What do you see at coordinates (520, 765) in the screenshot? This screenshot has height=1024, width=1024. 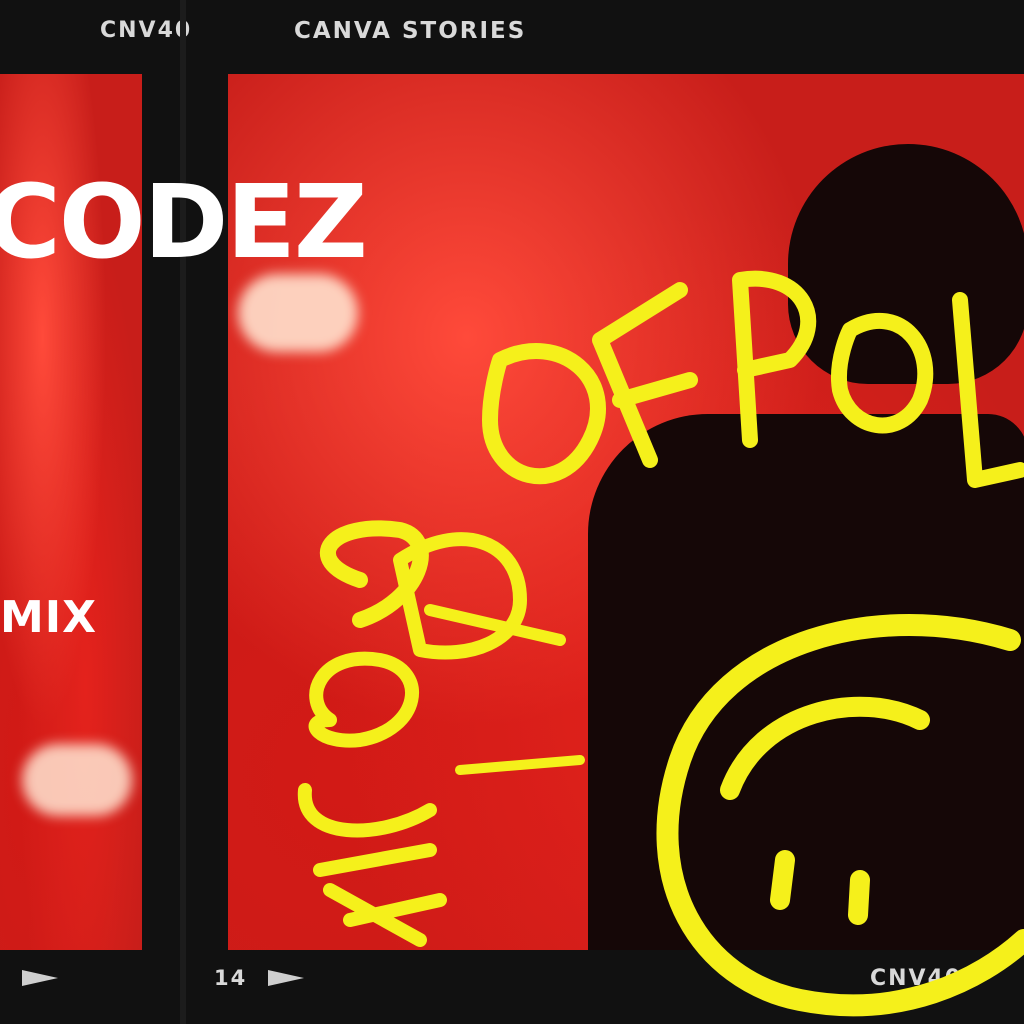 I see `graffiti-stroke` at bounding box center [520, 765].